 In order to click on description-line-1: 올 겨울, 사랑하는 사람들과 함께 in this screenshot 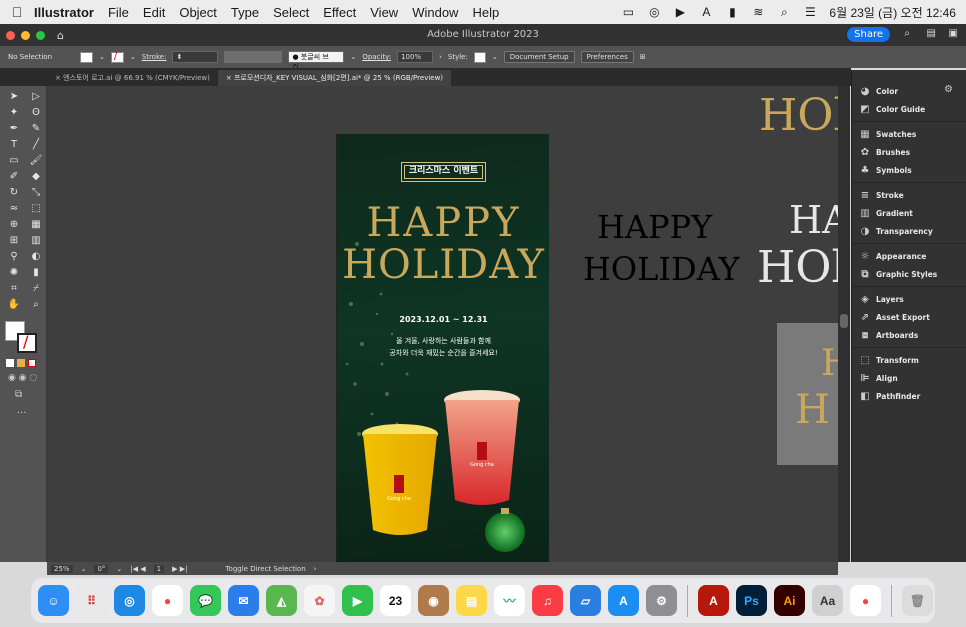, I will do `click(443, 341)`.